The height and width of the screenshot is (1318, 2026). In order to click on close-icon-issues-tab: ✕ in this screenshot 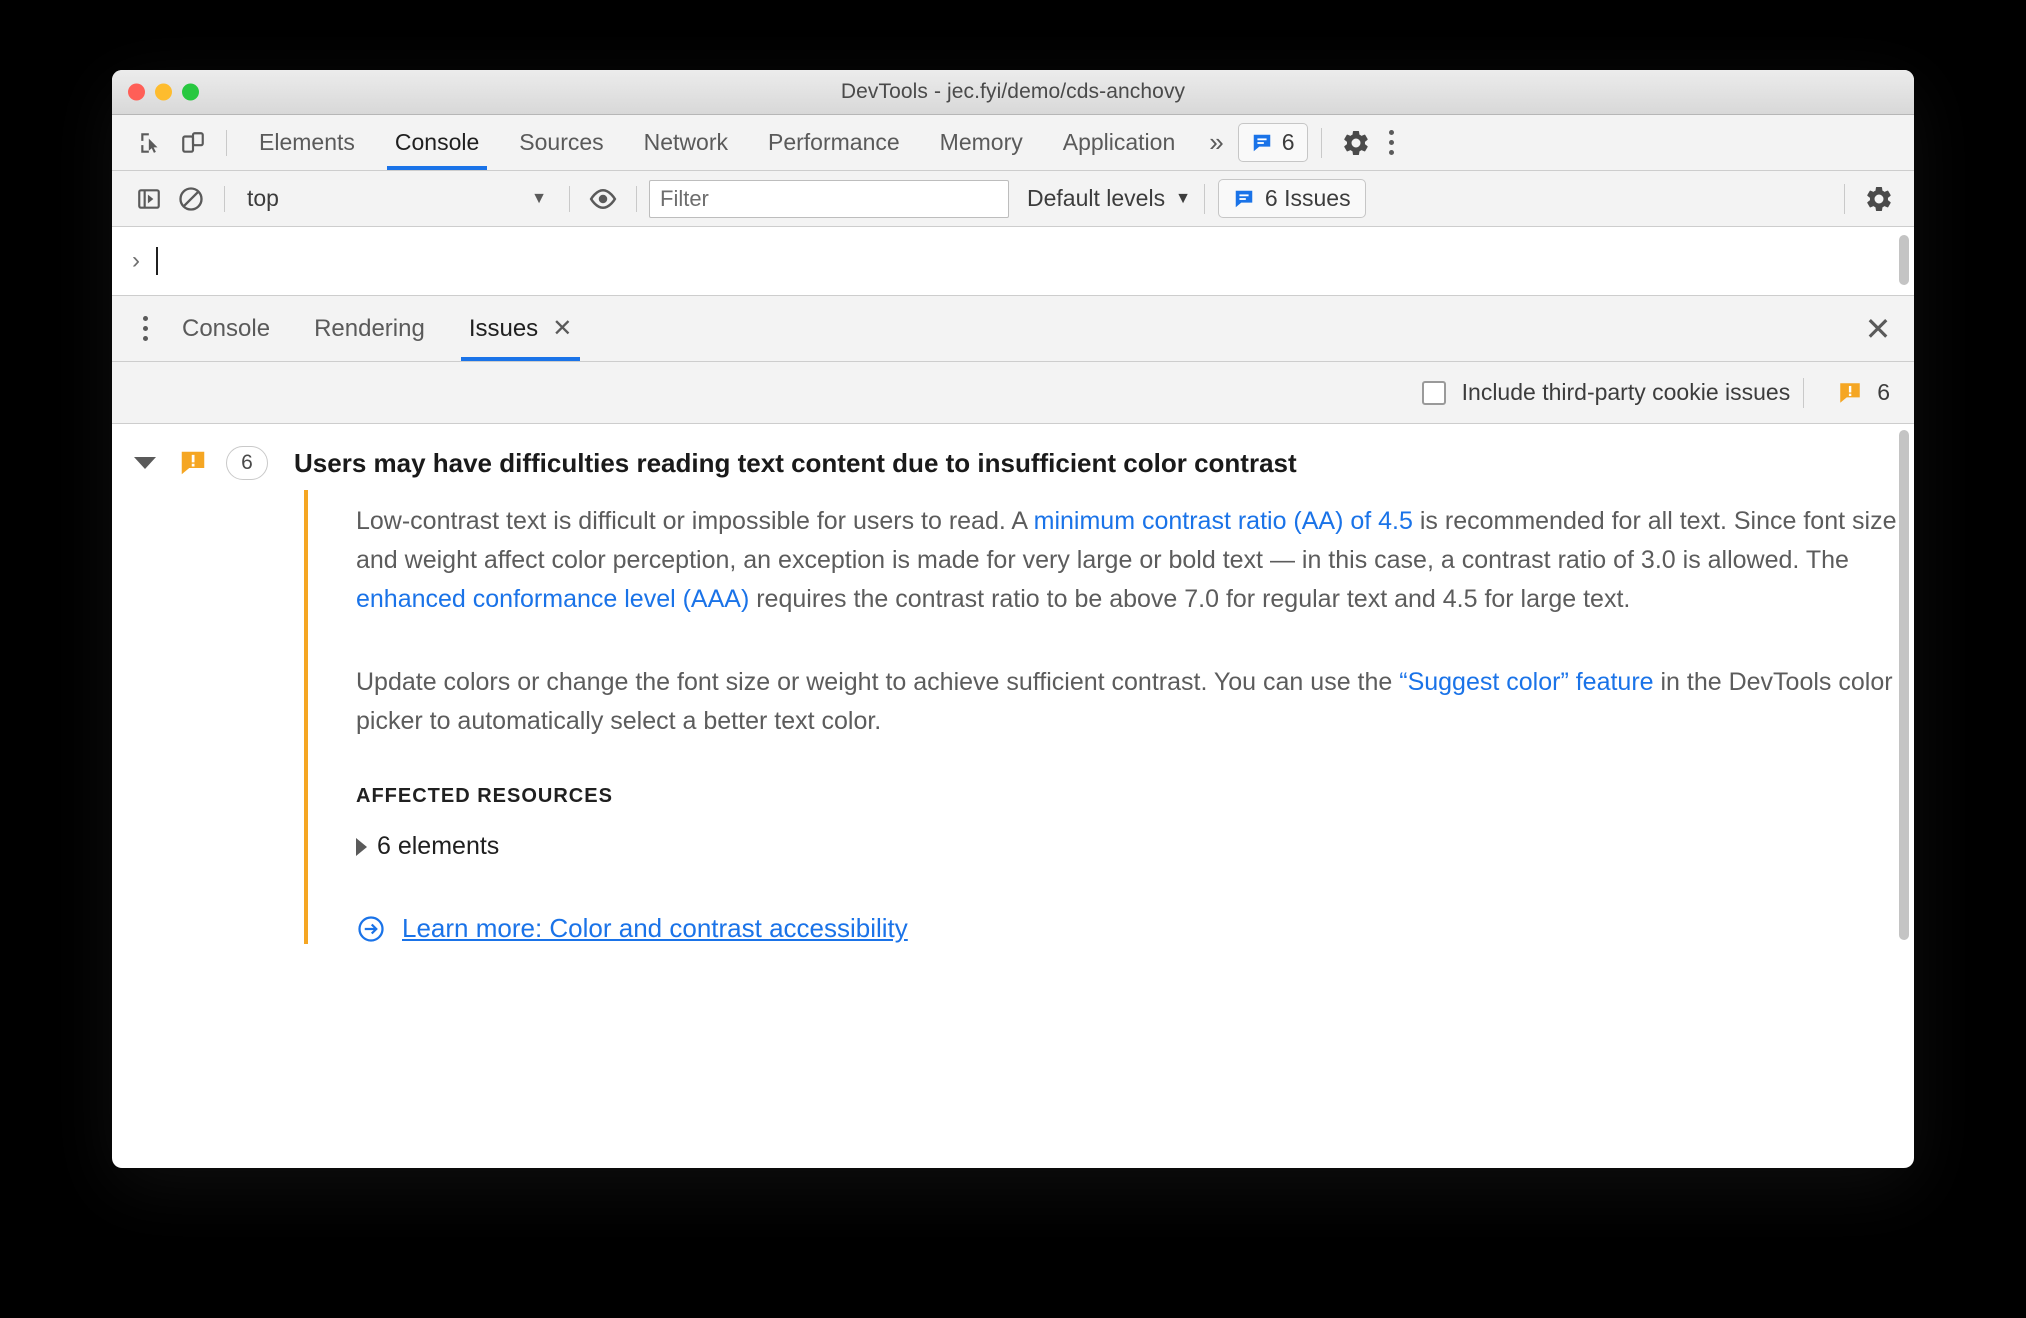, I will do `click(562, 328)`.